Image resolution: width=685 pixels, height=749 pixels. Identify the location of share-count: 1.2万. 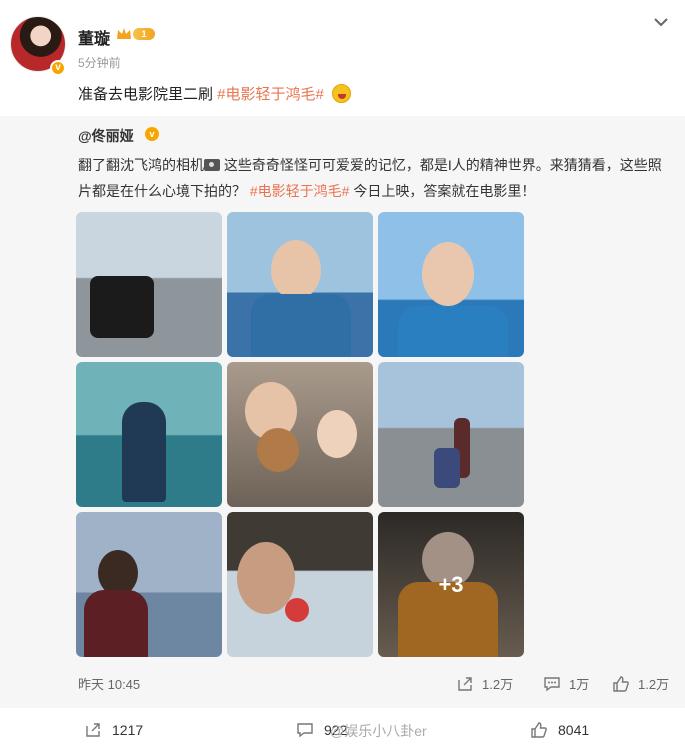
(498, 684).